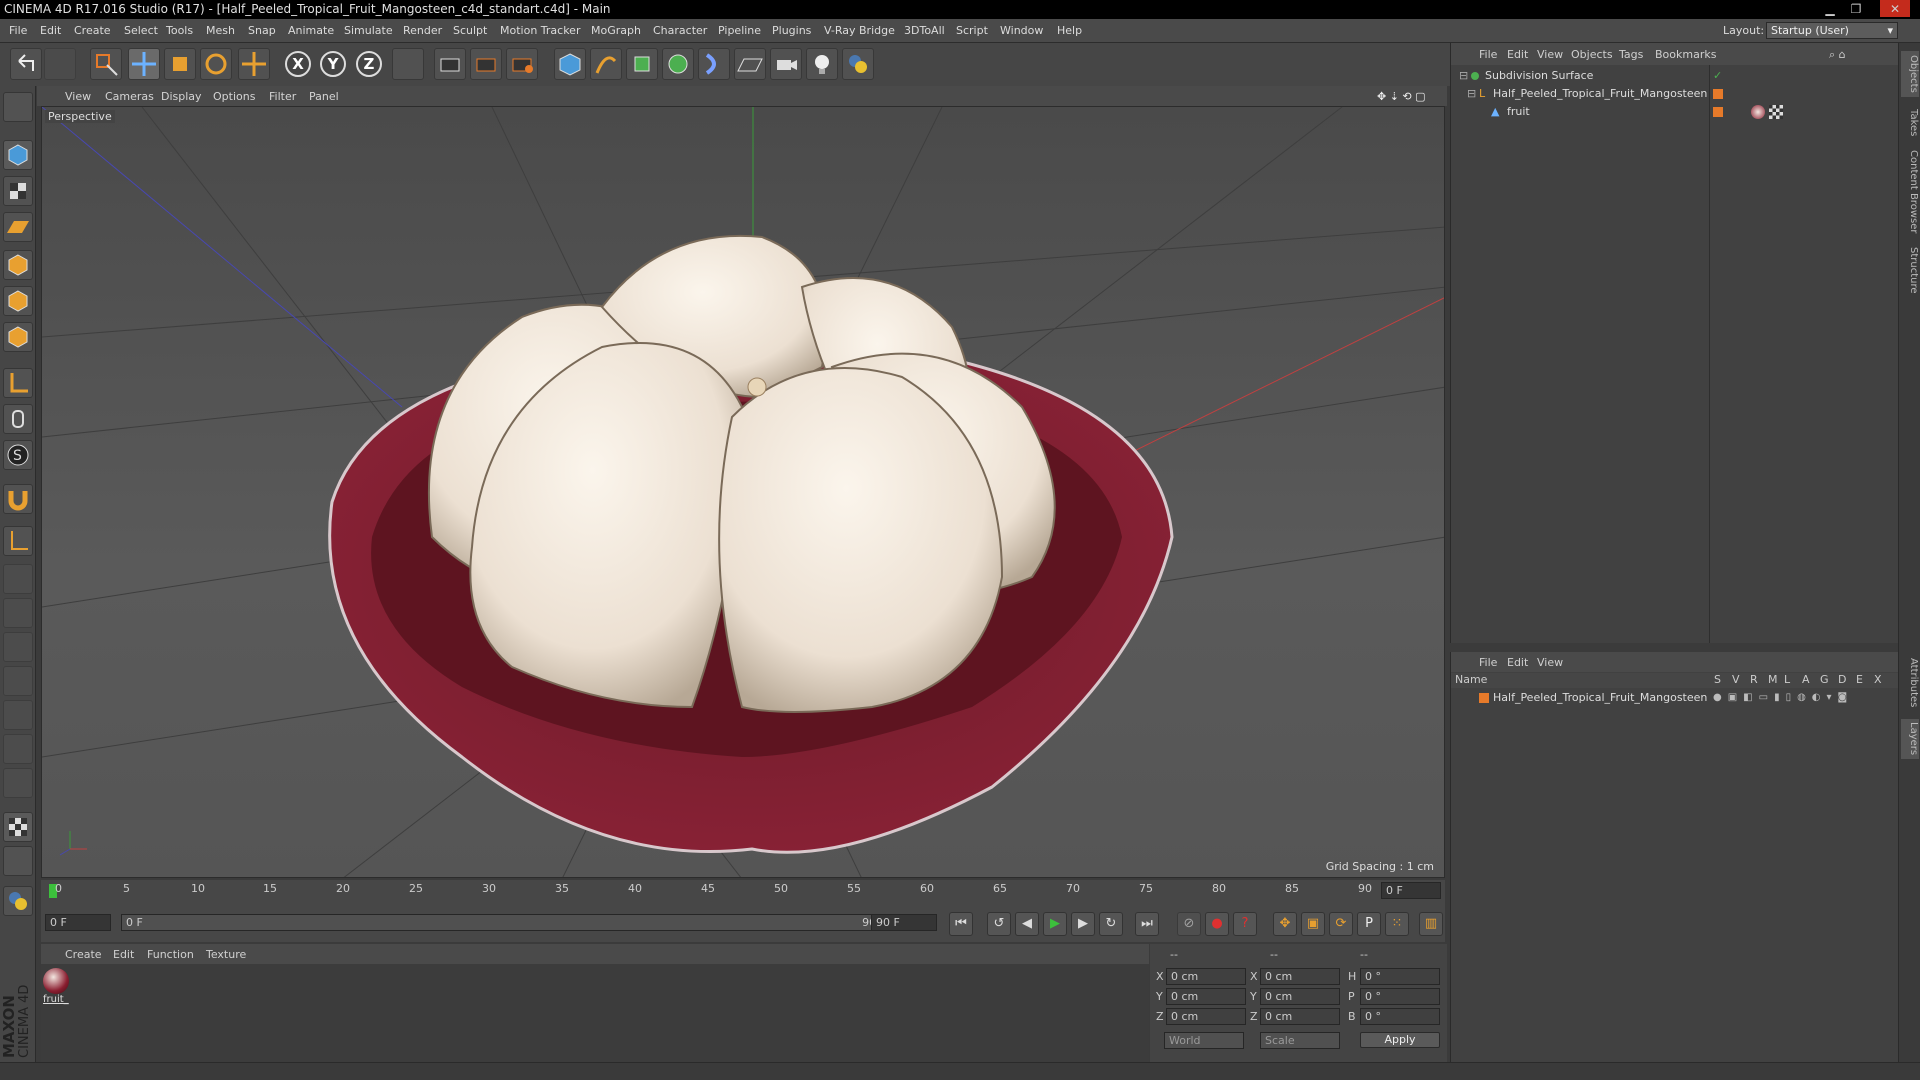 This screenshot has height=1080, width=1920. I want to click on redo-button, so click(60, 64).